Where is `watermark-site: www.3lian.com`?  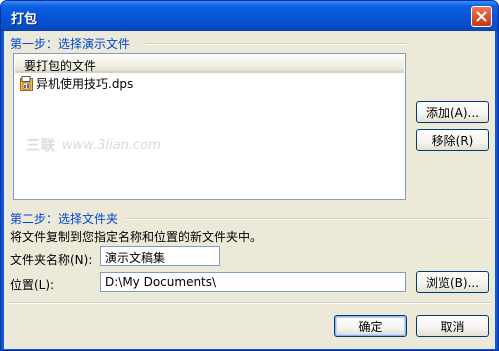 watermark-site: www.3lian.com is located at coordinates (111, 145).